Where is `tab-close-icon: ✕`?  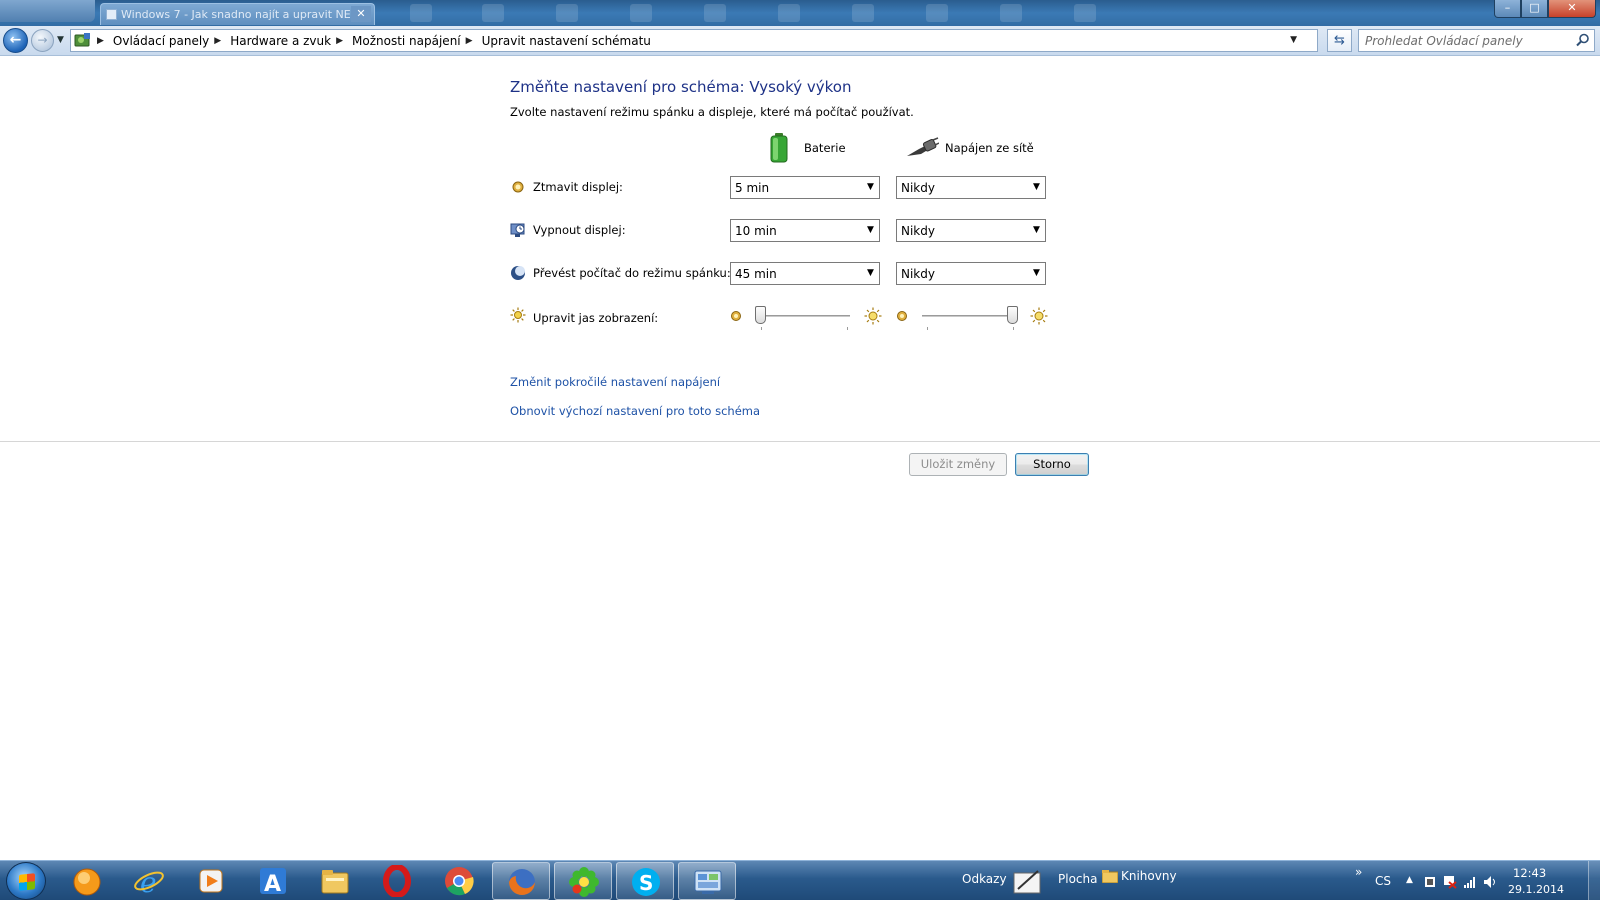 tab-close-icon: ✕ is located at coordinates (361, 14).